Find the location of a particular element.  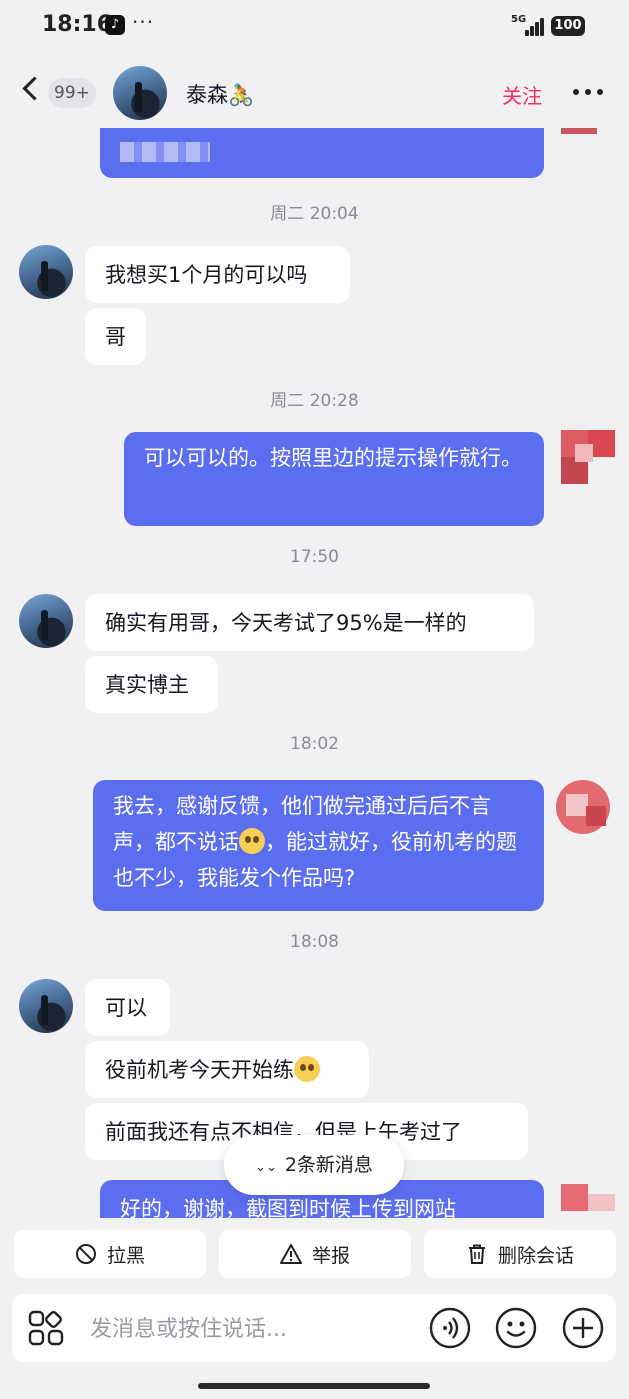

chat-header: 99+ 泰森🚴 关注 is located at coordinates (314, 90).